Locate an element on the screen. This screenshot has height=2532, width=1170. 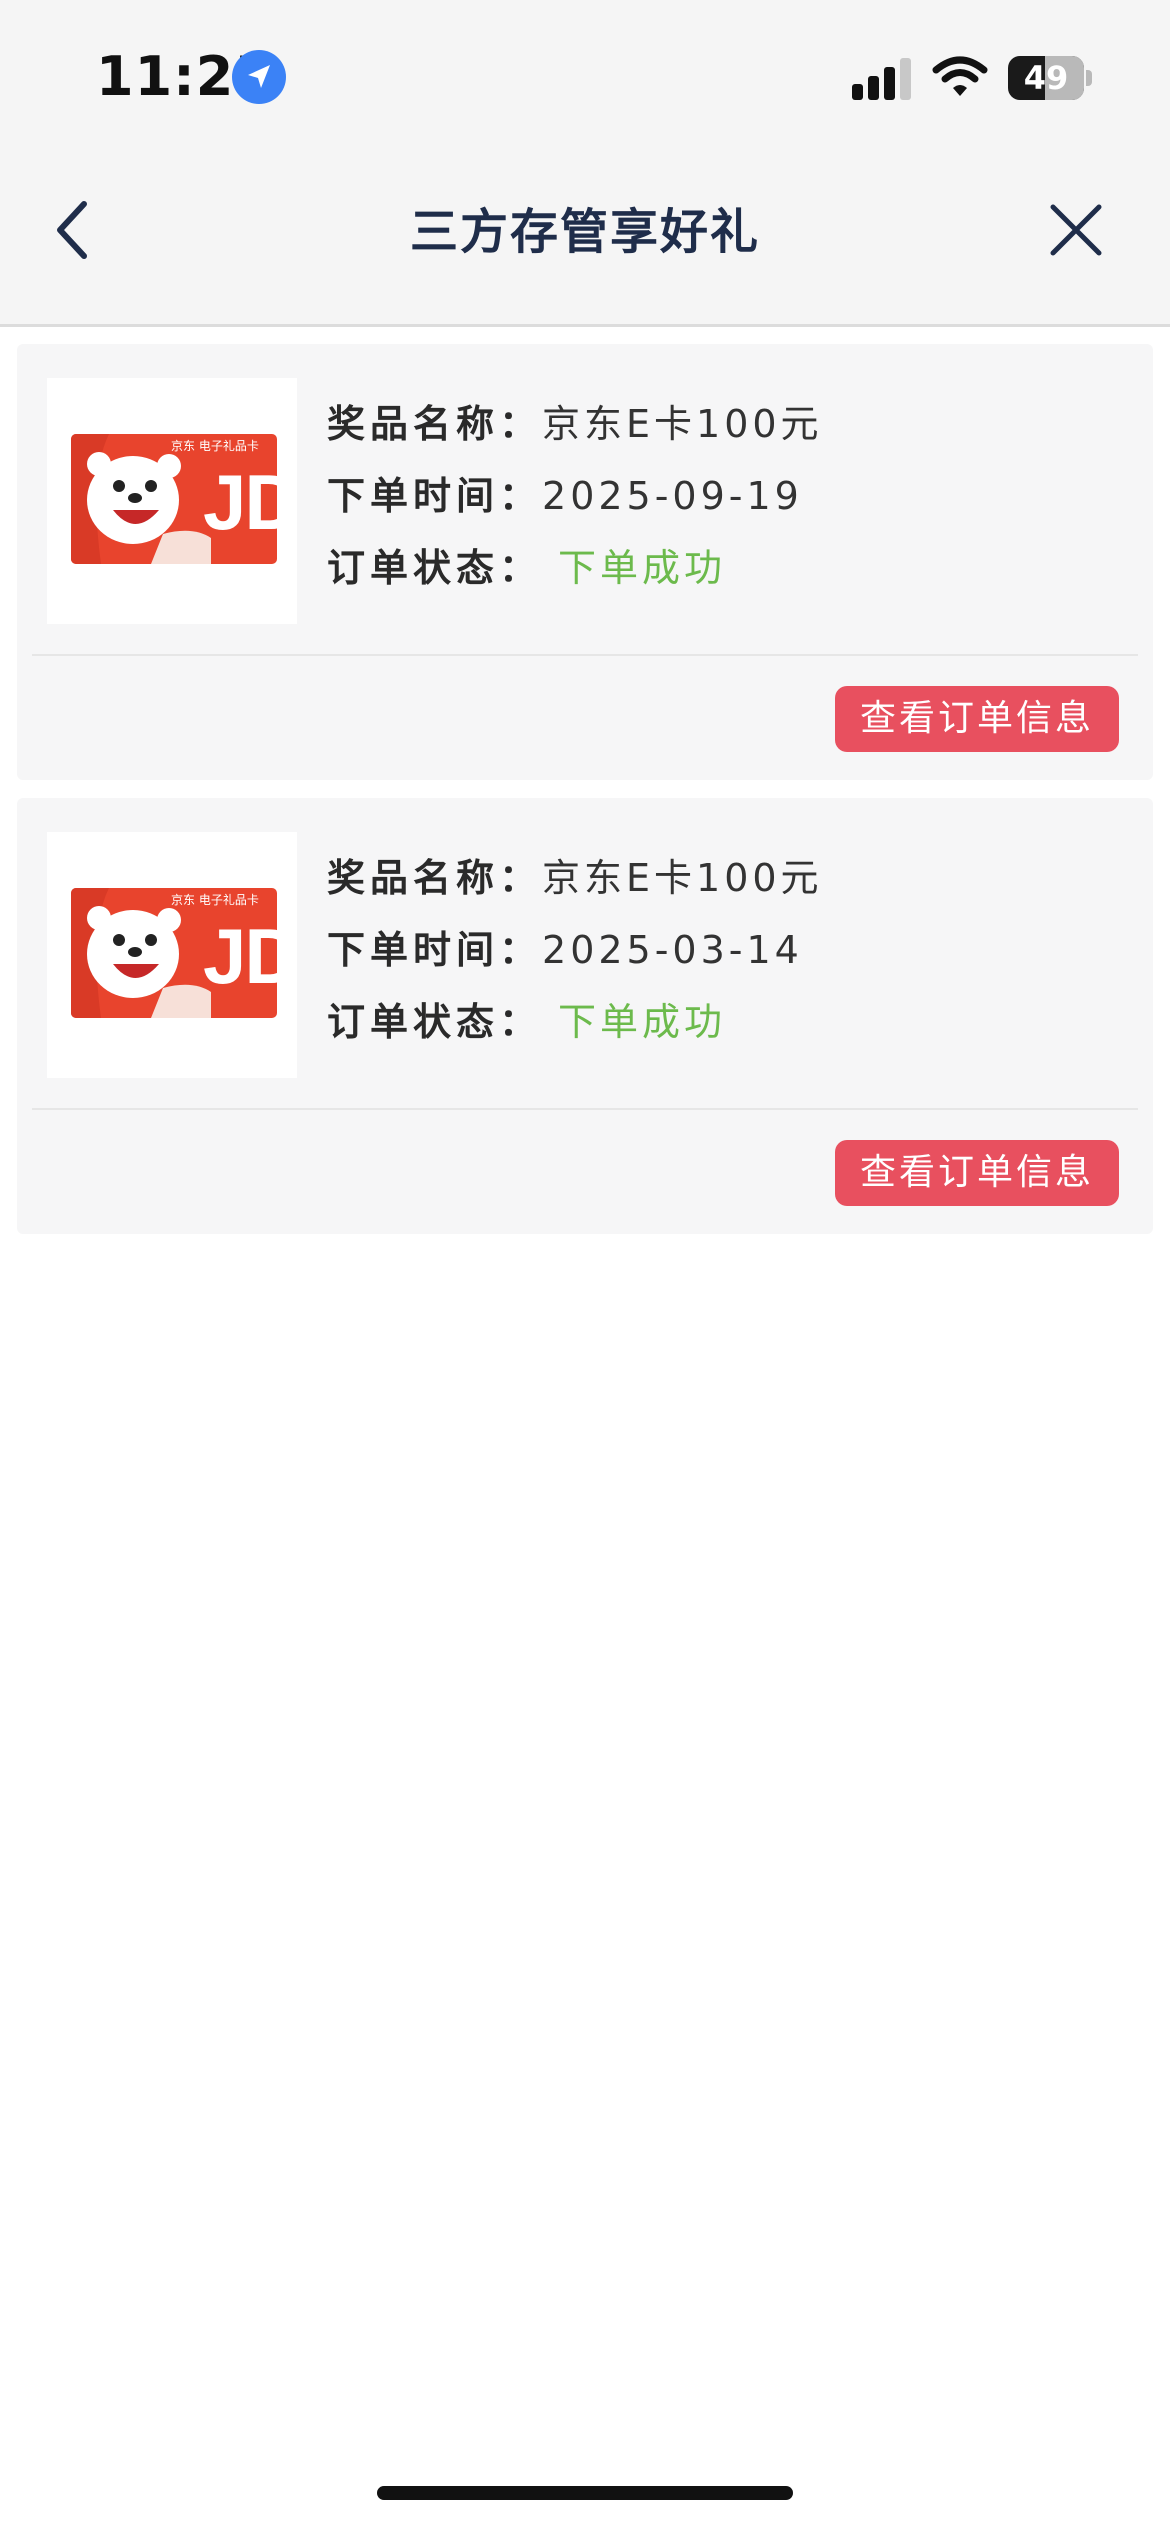
status-bar: 11:25 49 is located at coordinates (585, 75).